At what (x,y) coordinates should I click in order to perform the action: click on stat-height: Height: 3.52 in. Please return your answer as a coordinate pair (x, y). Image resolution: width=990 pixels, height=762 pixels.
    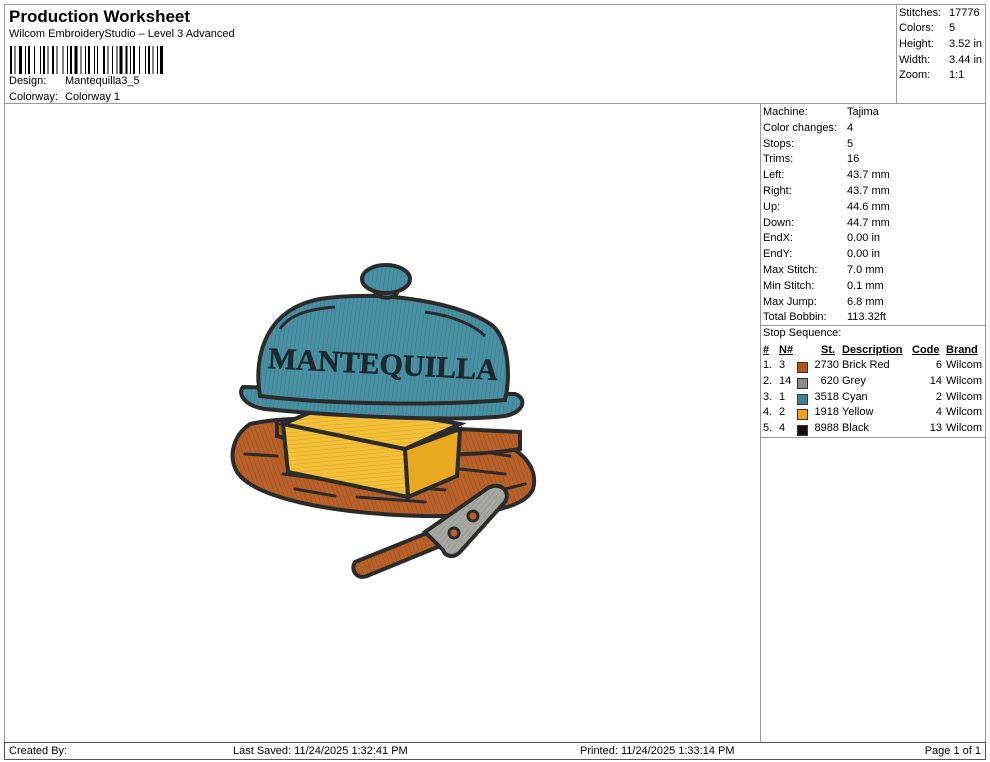
    Looking at the image, I should click on (941, 44).